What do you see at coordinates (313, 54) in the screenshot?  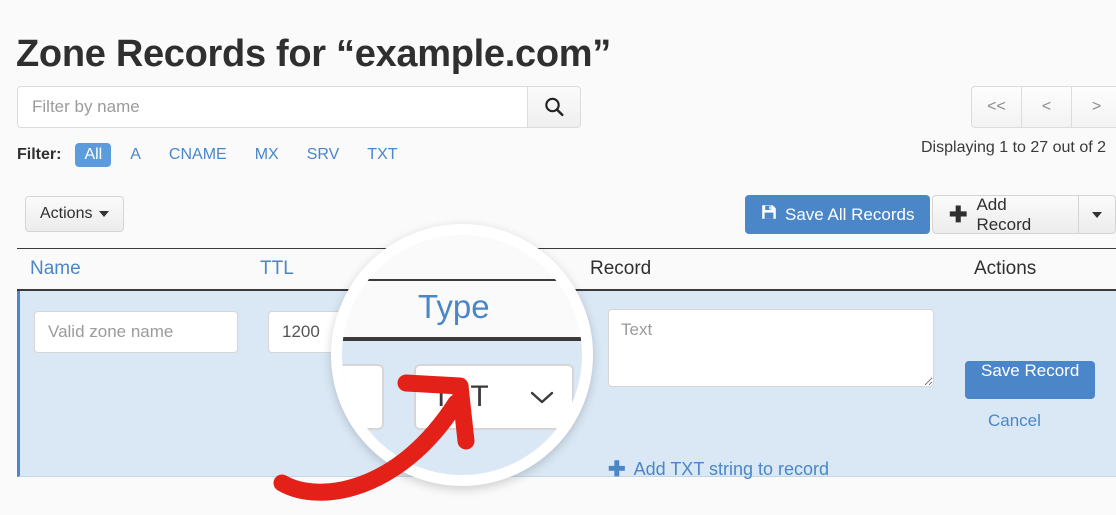 I see `page-title: Zone Records for “example.com”` at bounding box center [313, 54].